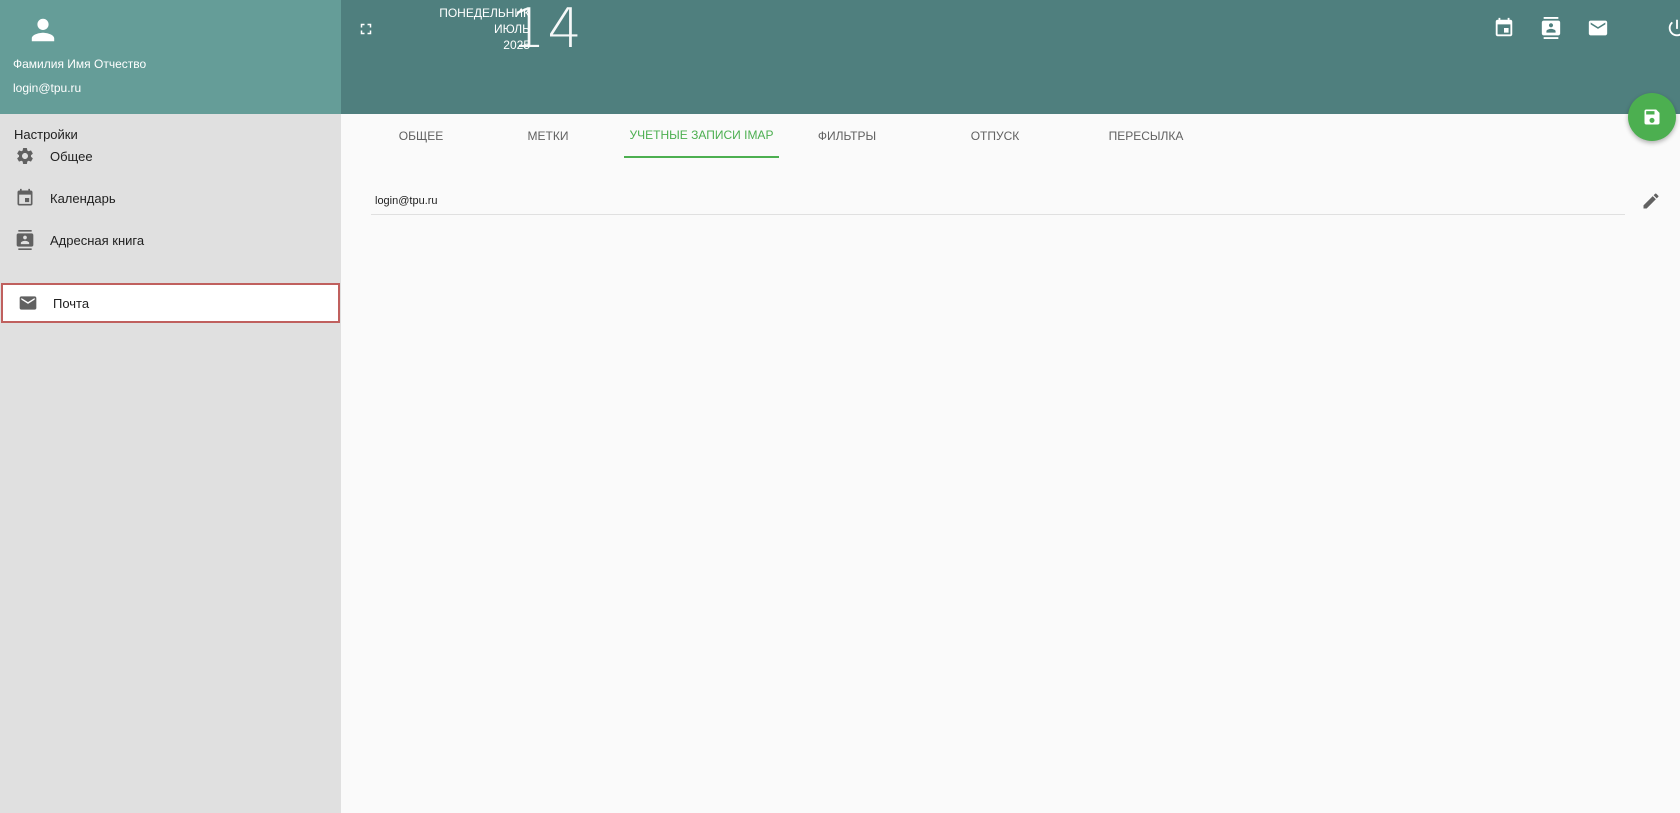  What do you see at coordinates (516, 45) in the screenshot?
I see `year-label: 2025` at bounding box center [516, 45].